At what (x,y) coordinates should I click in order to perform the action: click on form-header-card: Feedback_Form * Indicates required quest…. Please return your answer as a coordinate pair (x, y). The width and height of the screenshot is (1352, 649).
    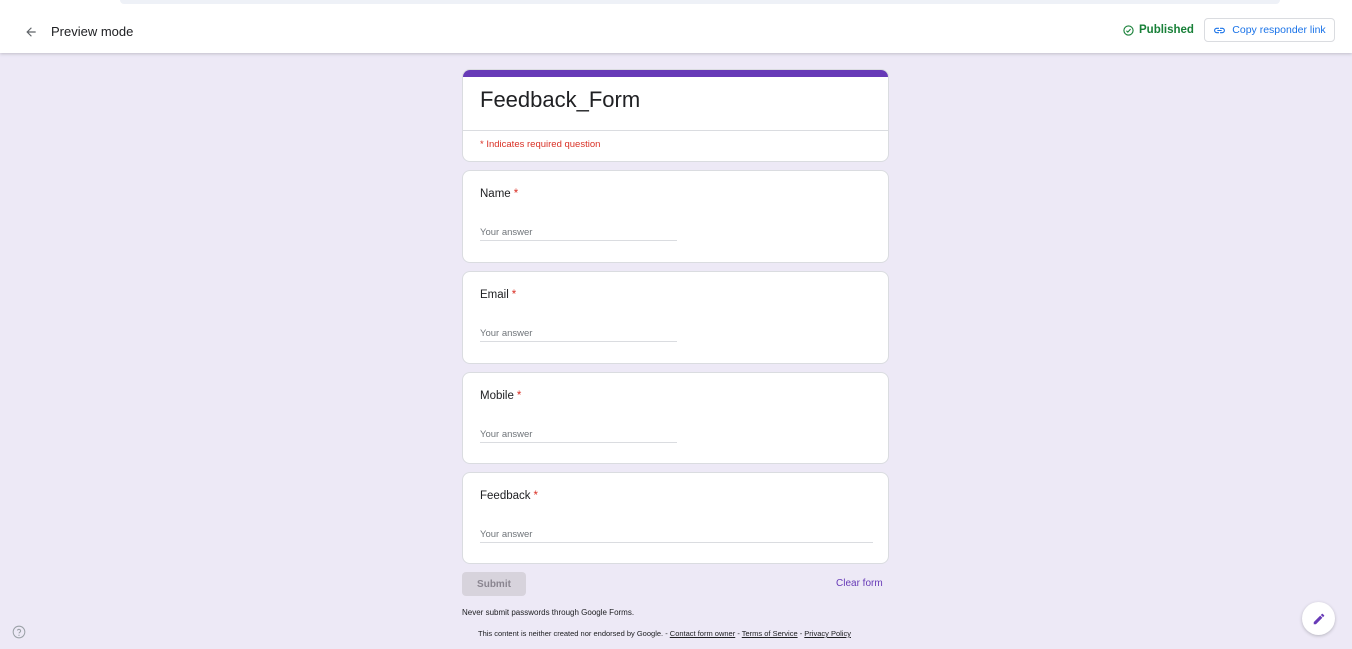
    Looking at the image, I should click on (675, 115).